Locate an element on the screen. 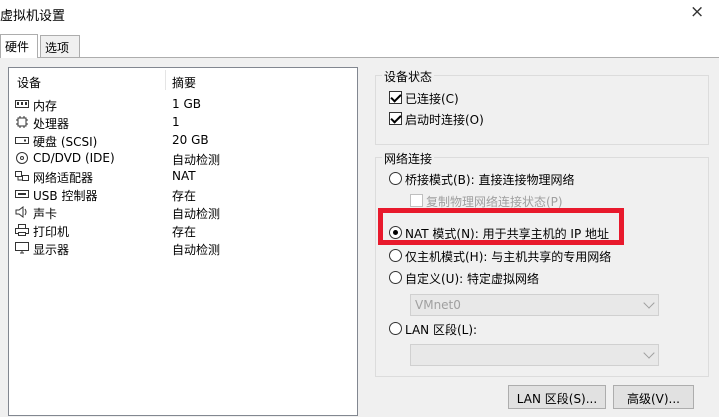 This screenshot has width=719, height=417. lan-segment-label: LAN 区段(L): is located at coordinates (441, 329).